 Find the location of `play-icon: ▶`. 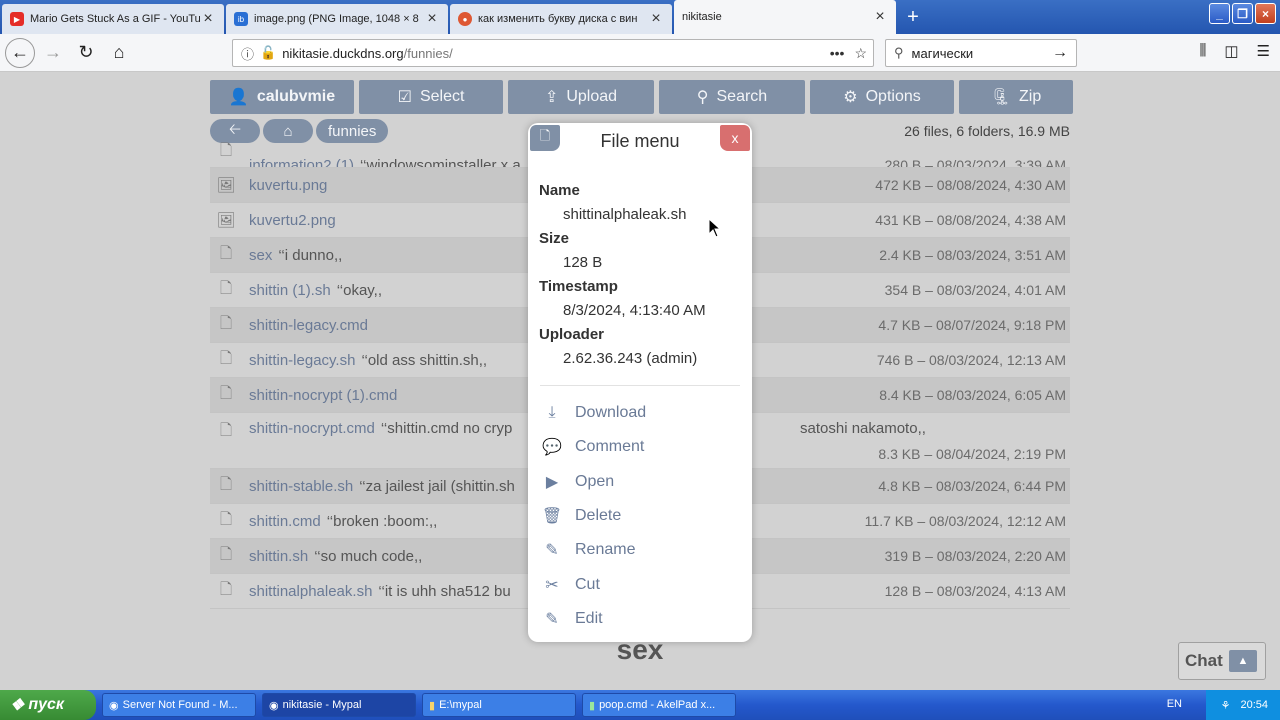

play-icon: ▶ is located at coordinates (552, 482).